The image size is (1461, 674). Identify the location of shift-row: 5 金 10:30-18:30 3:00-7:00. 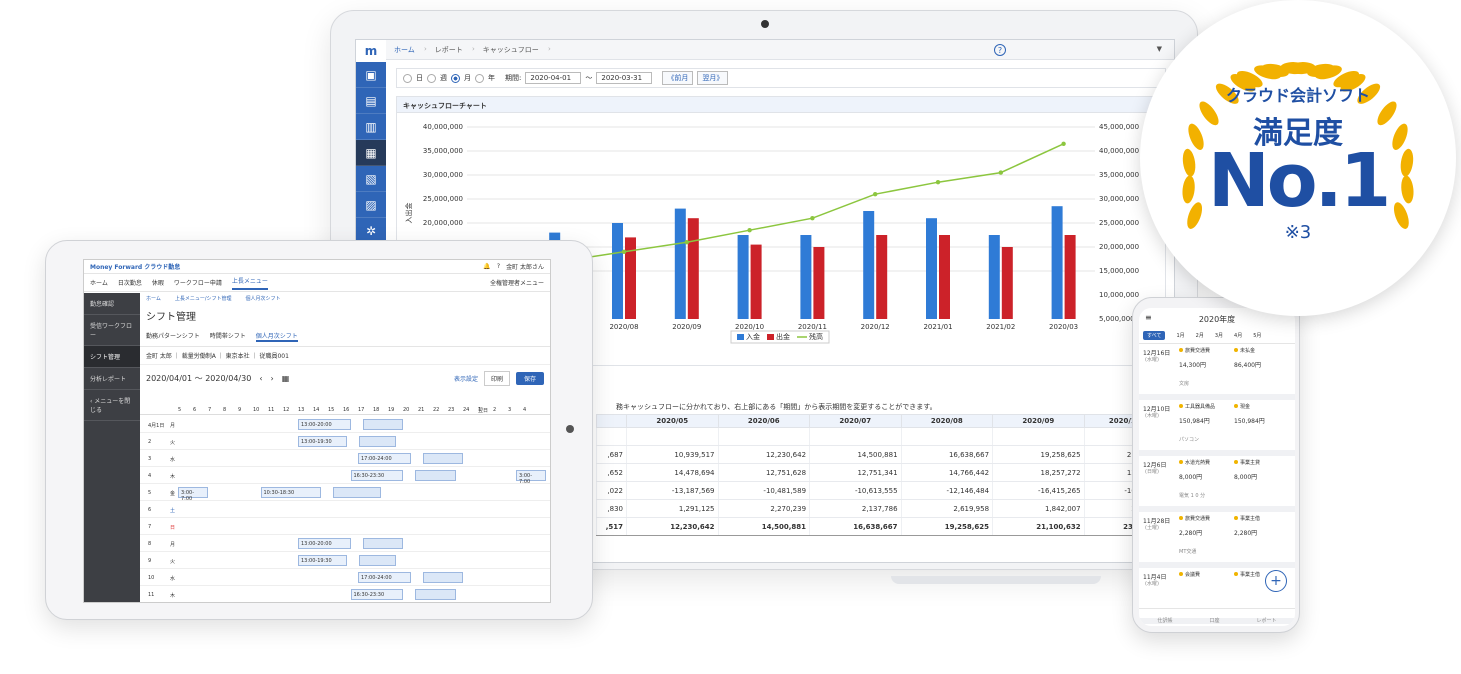
(345, 493).